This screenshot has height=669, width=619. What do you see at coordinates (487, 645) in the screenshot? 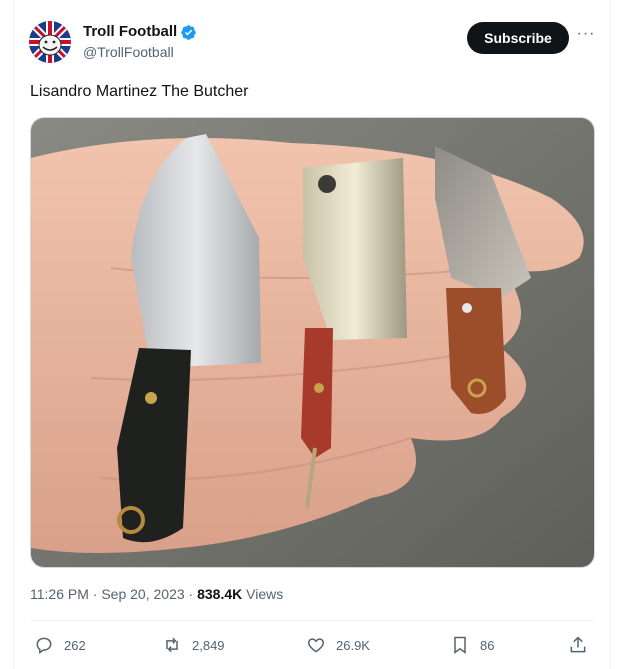
I see `bookmark-count: 86` at bounding box center [487, 645].